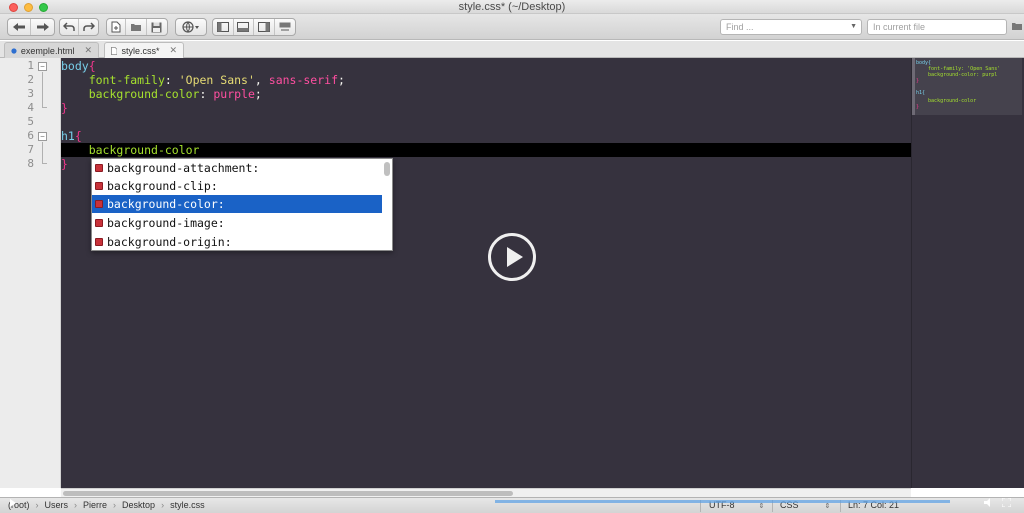 The width and height of the screenshot is (1024, 513). Describe the element at coordinates (237, 204) in the screenshot. I see `autocomplete-item-selected: background-color:` at that location.